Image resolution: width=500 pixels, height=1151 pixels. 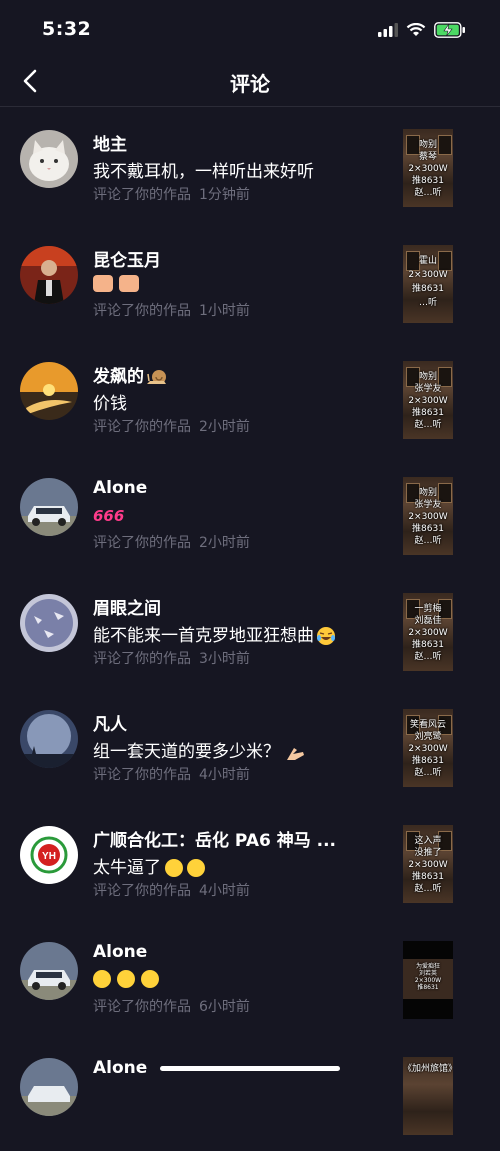 What do you see at coordinates (427, 157) in the screenshot?
I see `thumb-line: 蔡琴` at bounding box center [427, 157].